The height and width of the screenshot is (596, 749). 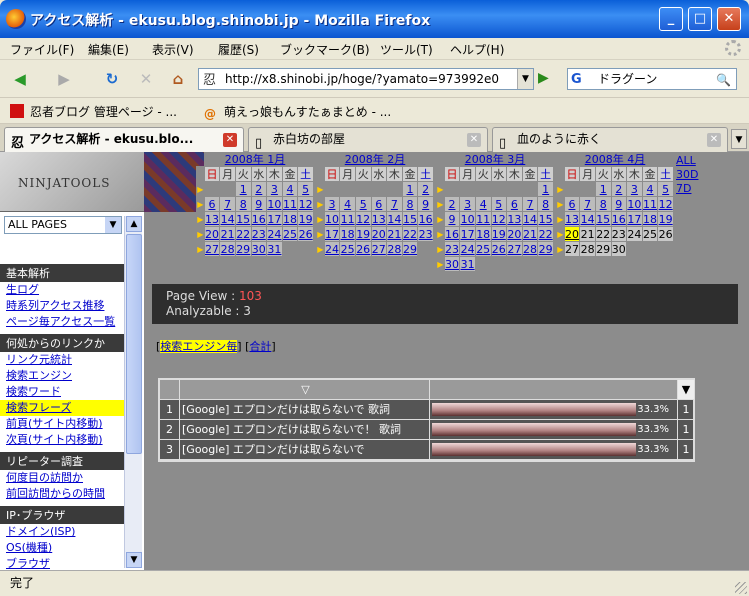 I want to click on calendar-day: 3, so click(x=467, y=204).